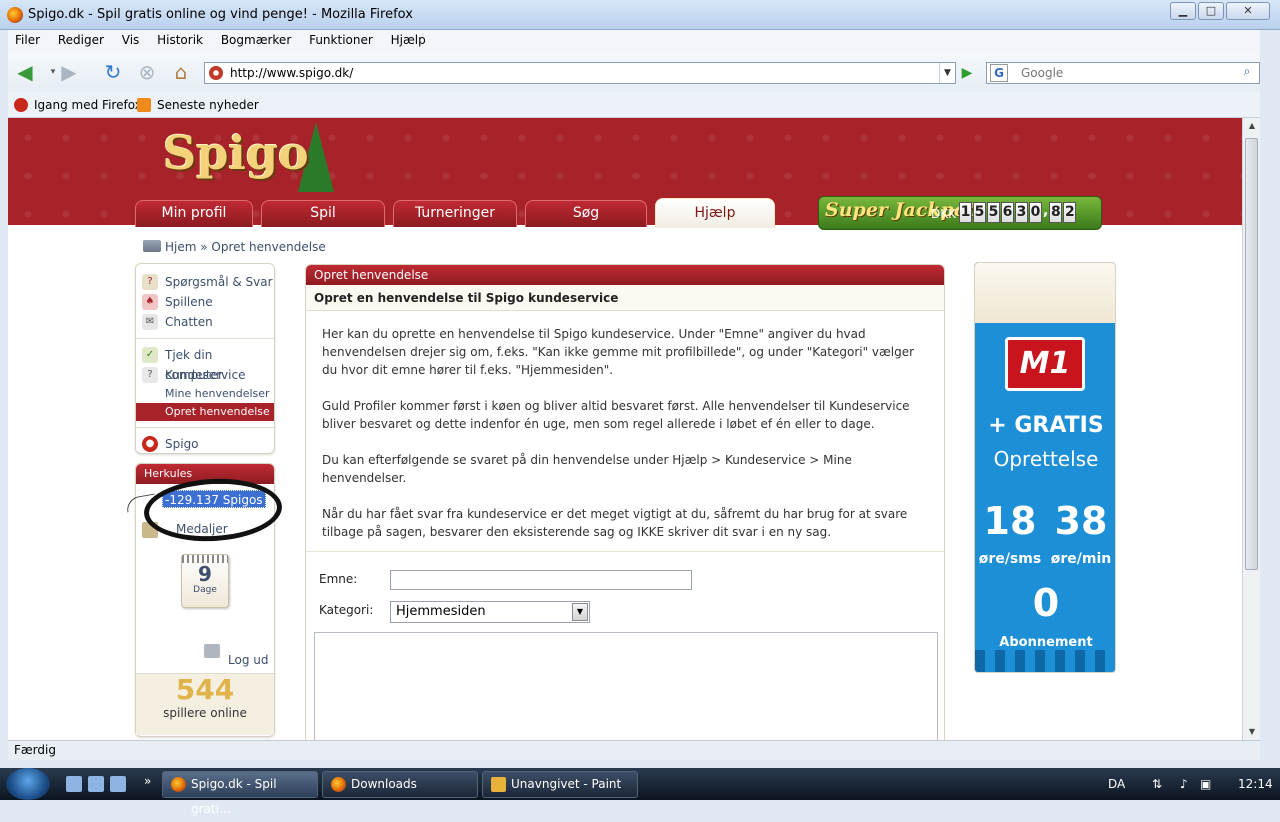  What do you see at coordinates (408, 40) in the screenshot?
I see `menu-hjaelp: Hjælp` at bounding box center [408, 40].